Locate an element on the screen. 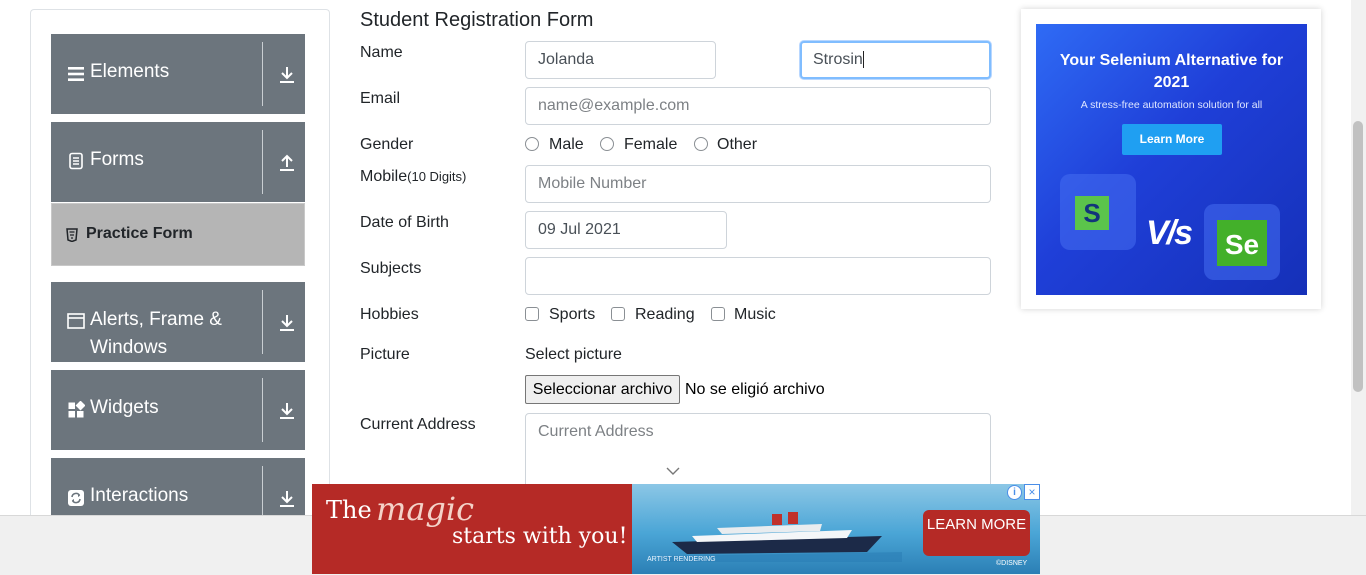 The height and width of the screenshot is (575, 1366). select-picture-label: Select picture is located at coordinates (573, 354).